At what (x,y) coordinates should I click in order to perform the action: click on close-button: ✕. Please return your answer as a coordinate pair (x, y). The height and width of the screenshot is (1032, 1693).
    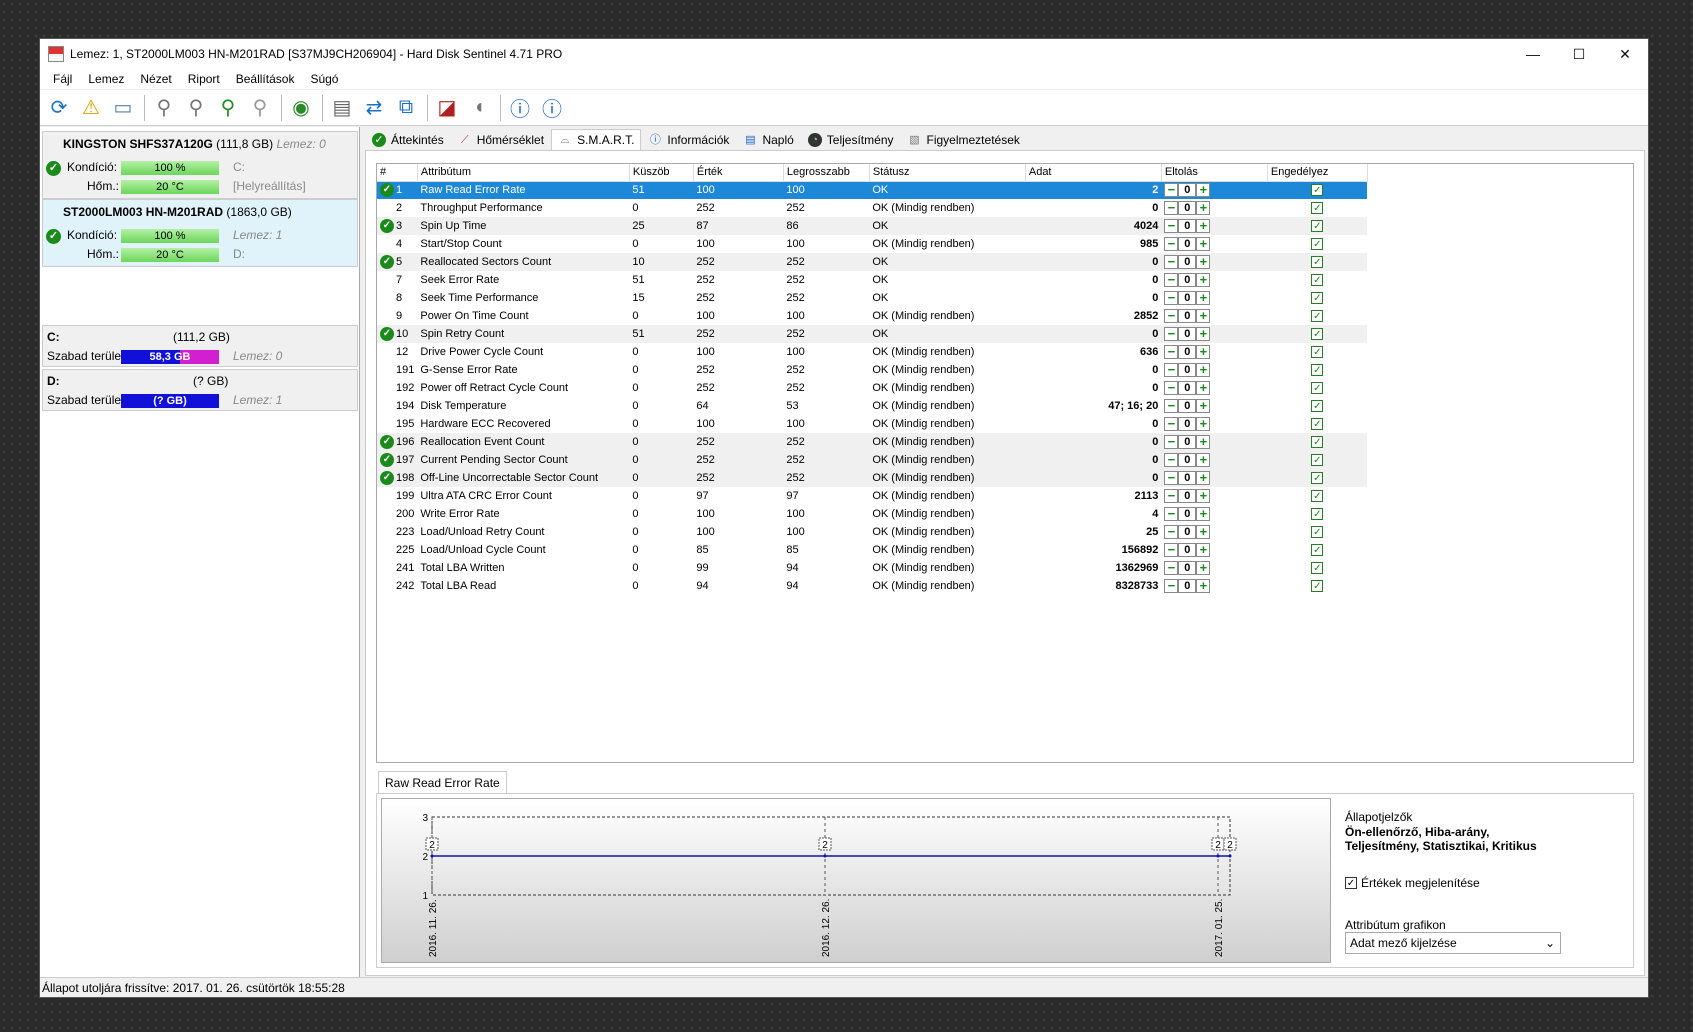
    Looking at the image, I should click on (1625, 54).